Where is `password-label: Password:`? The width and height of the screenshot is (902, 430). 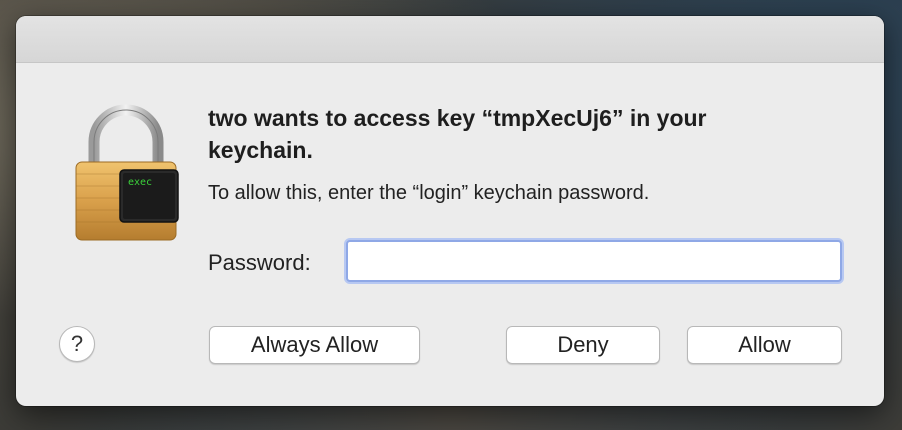
password-label: Password: is located at coordinates (259, 262).